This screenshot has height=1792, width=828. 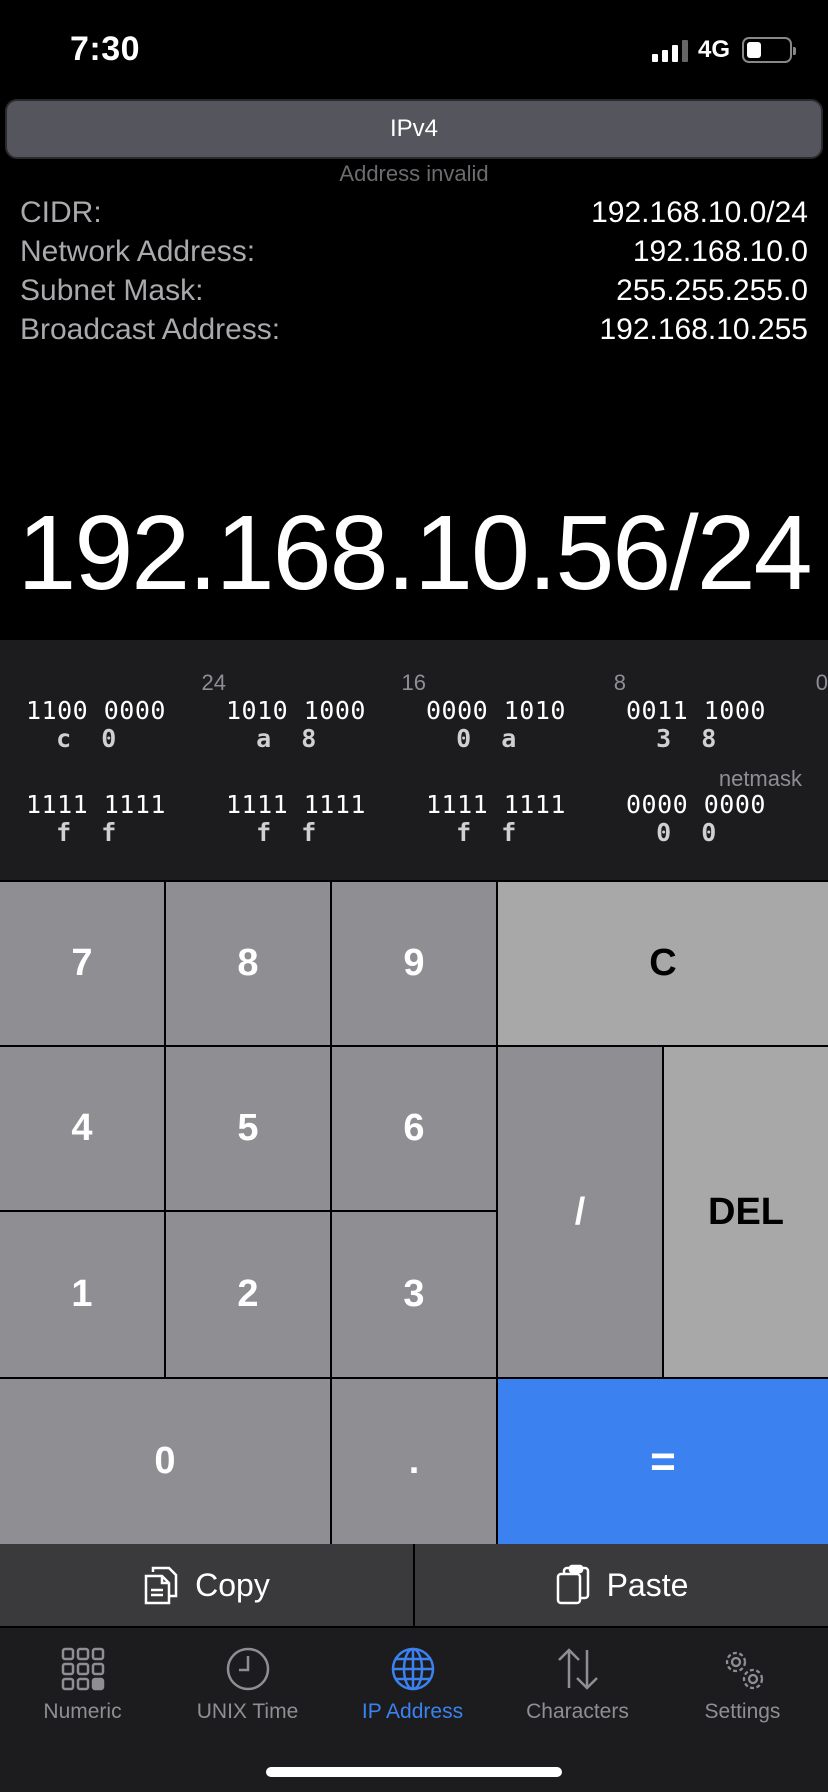 I want to click on bit-position-label: 16, so click(x=413, y=682).